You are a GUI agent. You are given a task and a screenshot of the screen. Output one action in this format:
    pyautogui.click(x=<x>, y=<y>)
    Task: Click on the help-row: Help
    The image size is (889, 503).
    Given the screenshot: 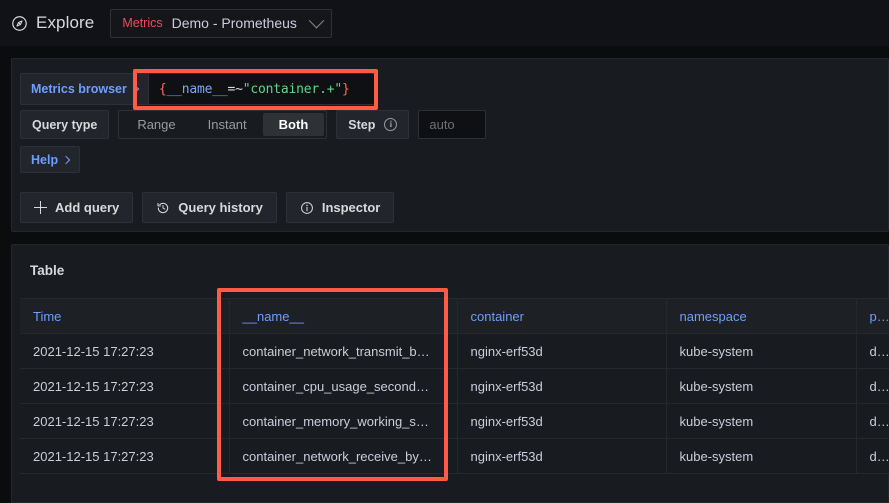 What is the action you would take?
    pyautogui.click(x=50, y=159)
    